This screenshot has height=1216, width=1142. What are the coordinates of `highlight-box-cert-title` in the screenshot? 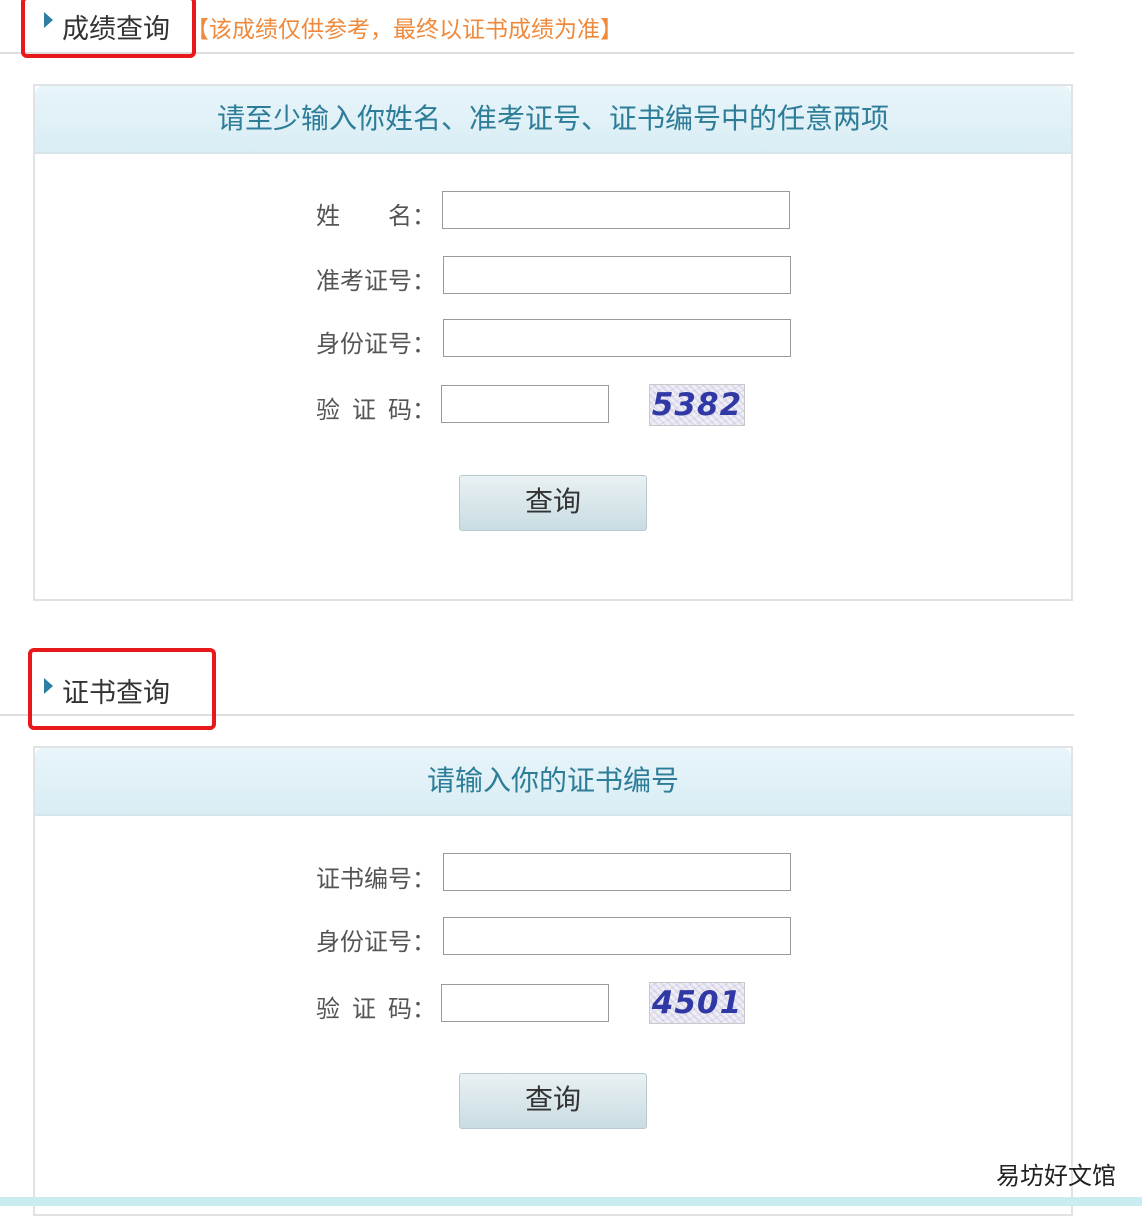 It's located at (122, 689).